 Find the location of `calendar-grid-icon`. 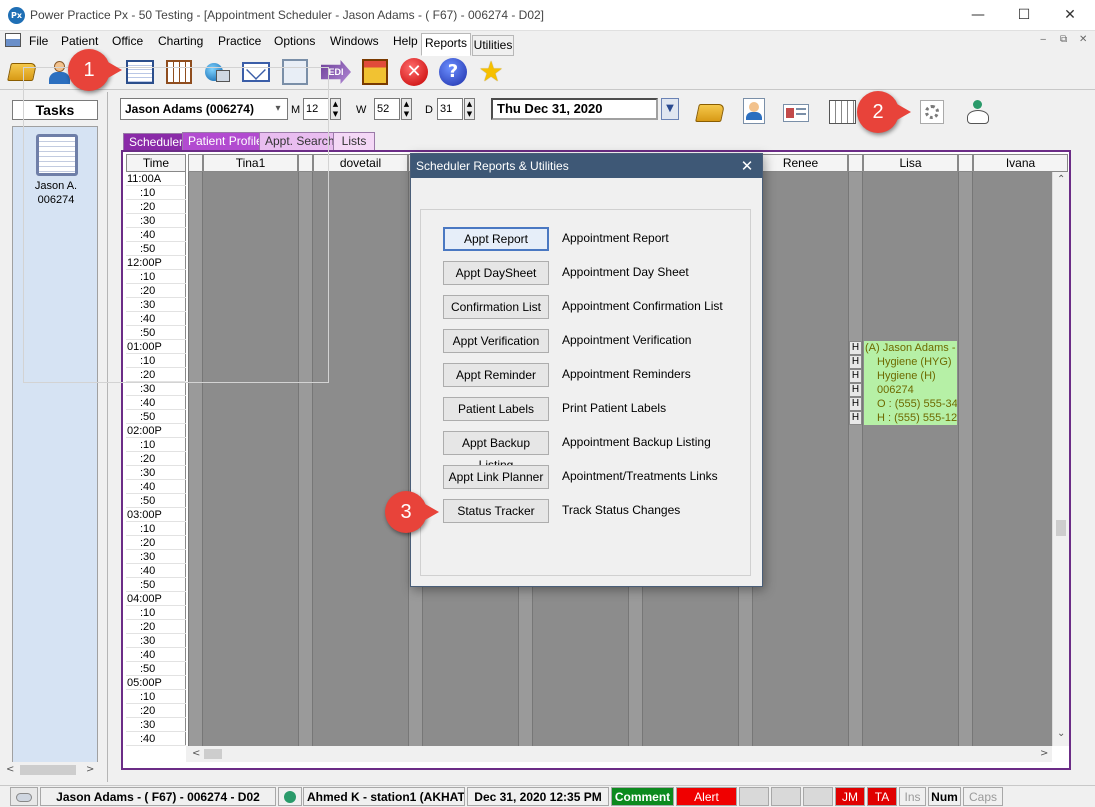

calendar-grid-icon is located at coordinates (843, 112).